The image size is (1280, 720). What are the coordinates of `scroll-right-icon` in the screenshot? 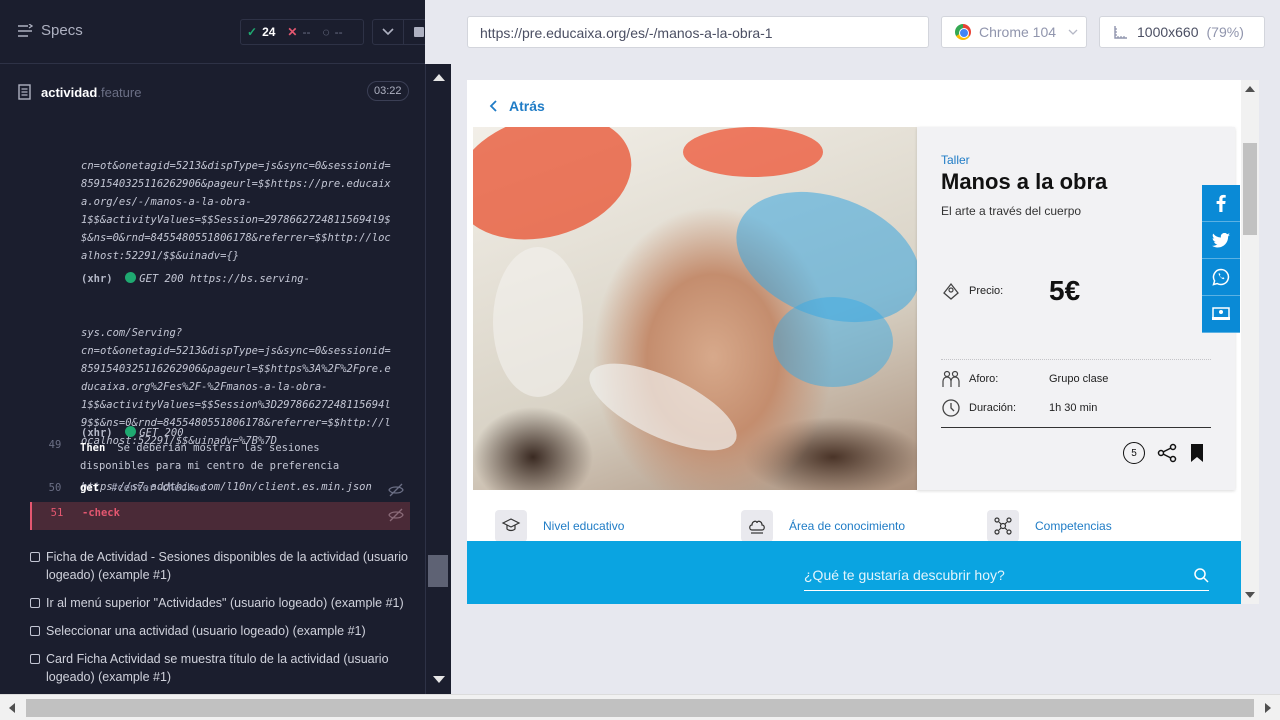 It's located at (1268, 708).